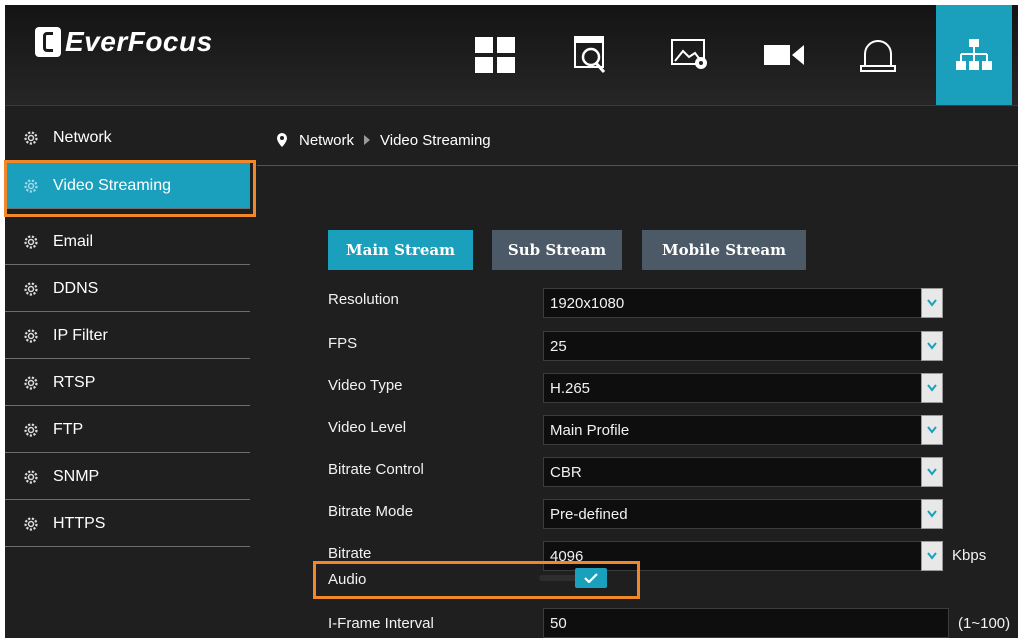  I want to click on toggle-track, so click(559, 578).